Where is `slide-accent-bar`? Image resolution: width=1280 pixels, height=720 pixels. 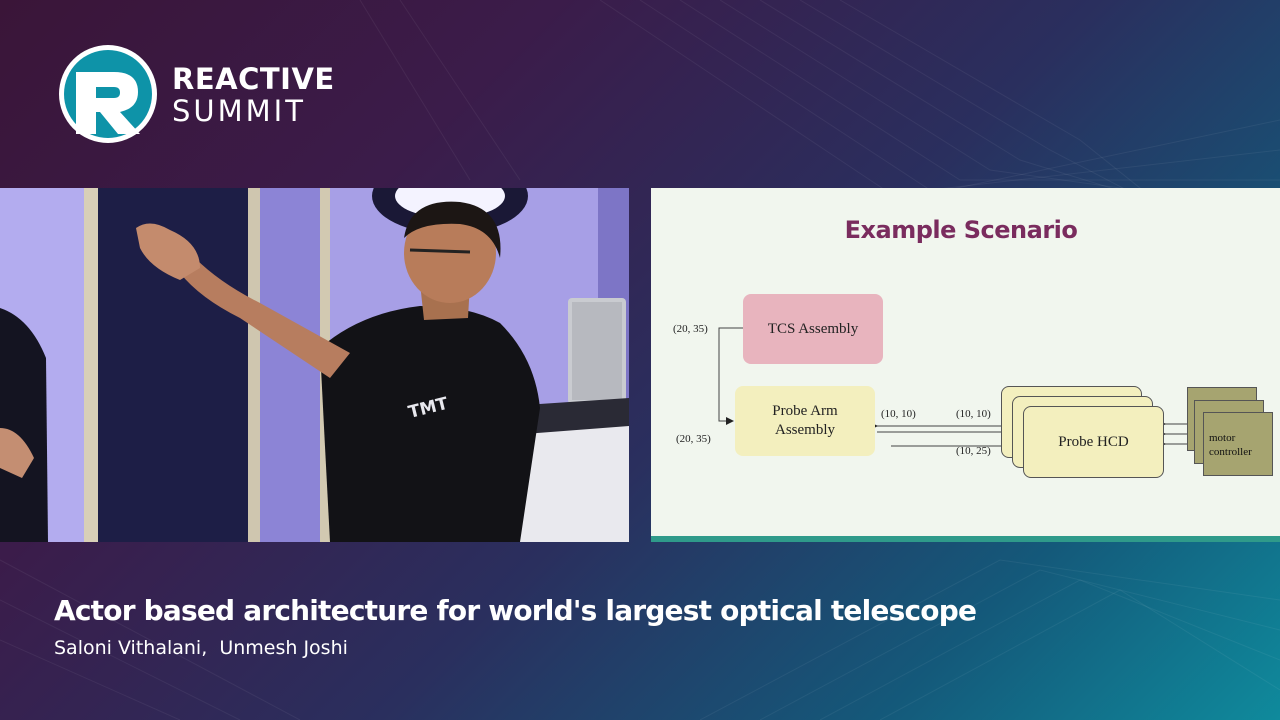
slide-accent-bar is located at coordinates (965, 539).